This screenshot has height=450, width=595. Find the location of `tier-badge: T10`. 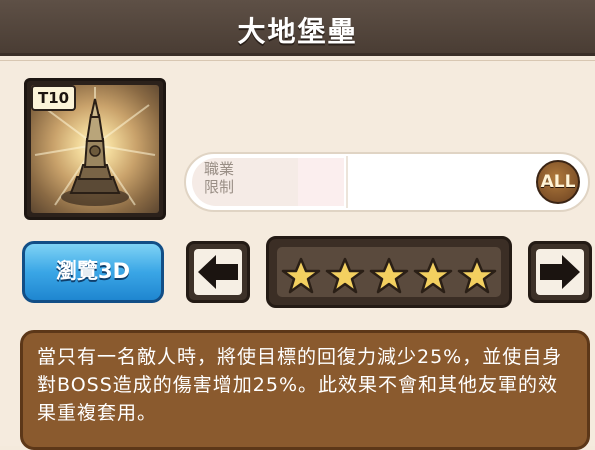

tier-badge: T10 is located at coordinates (54, 98).